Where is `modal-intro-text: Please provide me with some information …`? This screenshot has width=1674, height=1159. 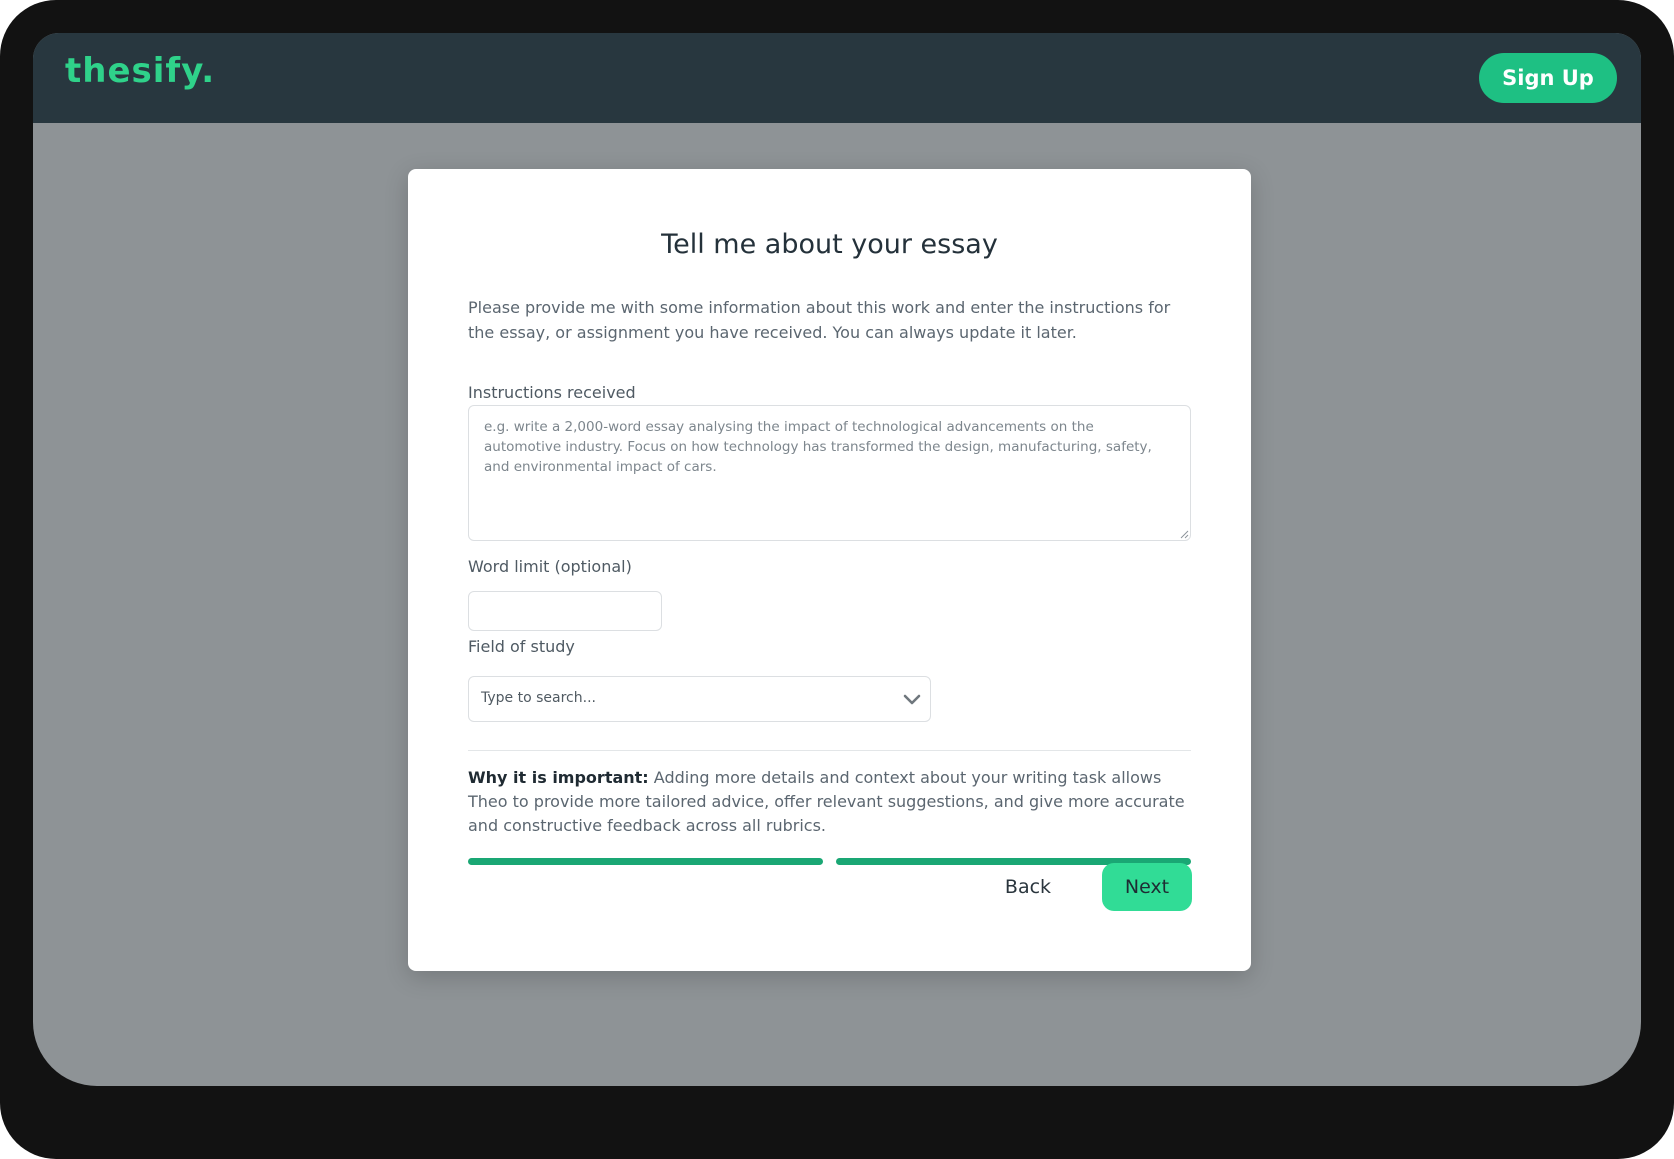 modal-intro-text: Please provide me with some information … is located at coordinates (819, 320).